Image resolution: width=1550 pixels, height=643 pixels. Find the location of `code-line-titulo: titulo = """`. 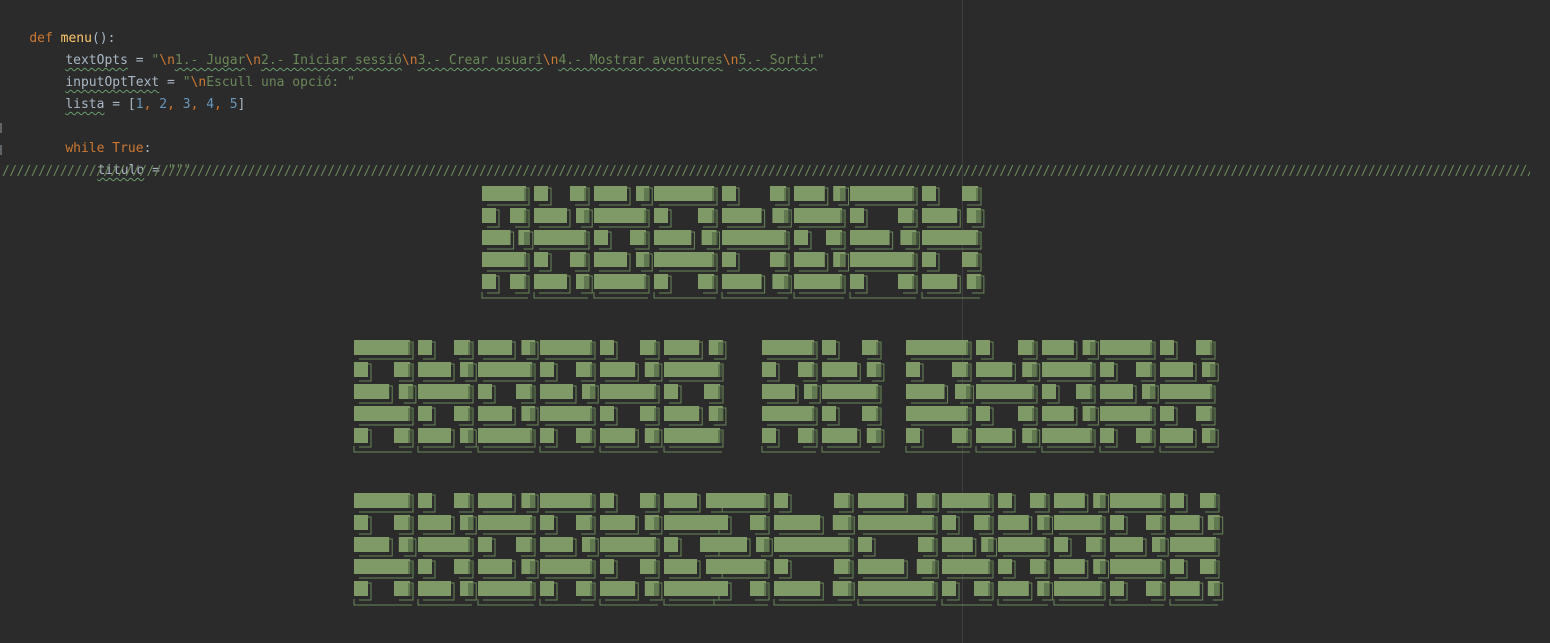

code-line-titulo: titulo = """ is located at coordinates (128, 158).